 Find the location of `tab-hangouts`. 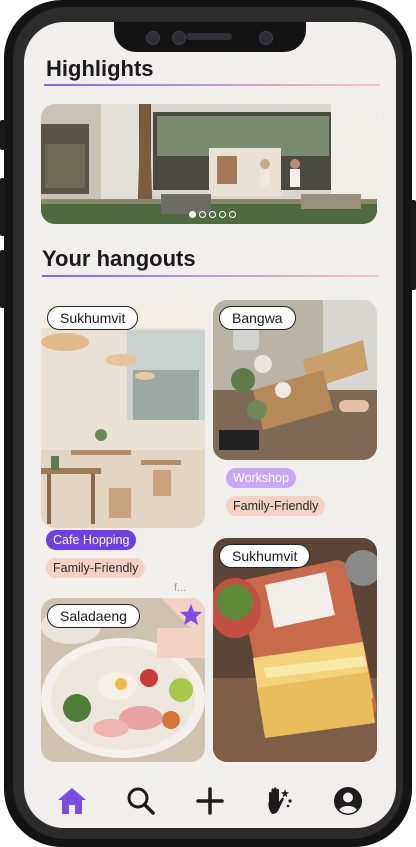

tab-hangouts is located at coordinates (279, 801).